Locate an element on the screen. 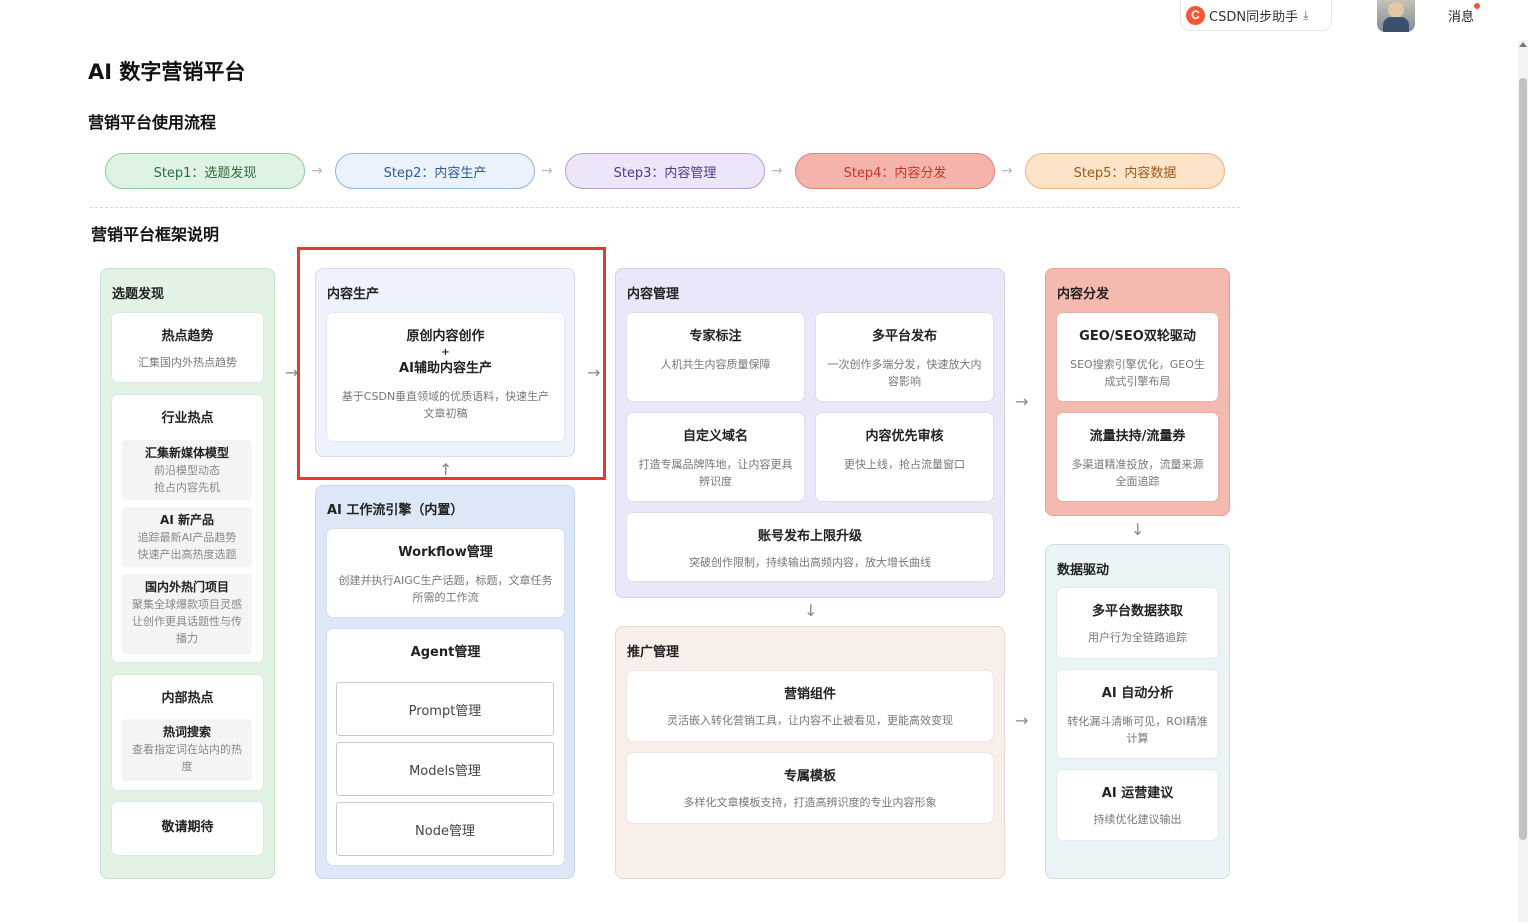  sub-item-new-media-model: 汇集新媒体模型 前沿模型动态 抢占内容先机 is located at coordinates (187, 470).